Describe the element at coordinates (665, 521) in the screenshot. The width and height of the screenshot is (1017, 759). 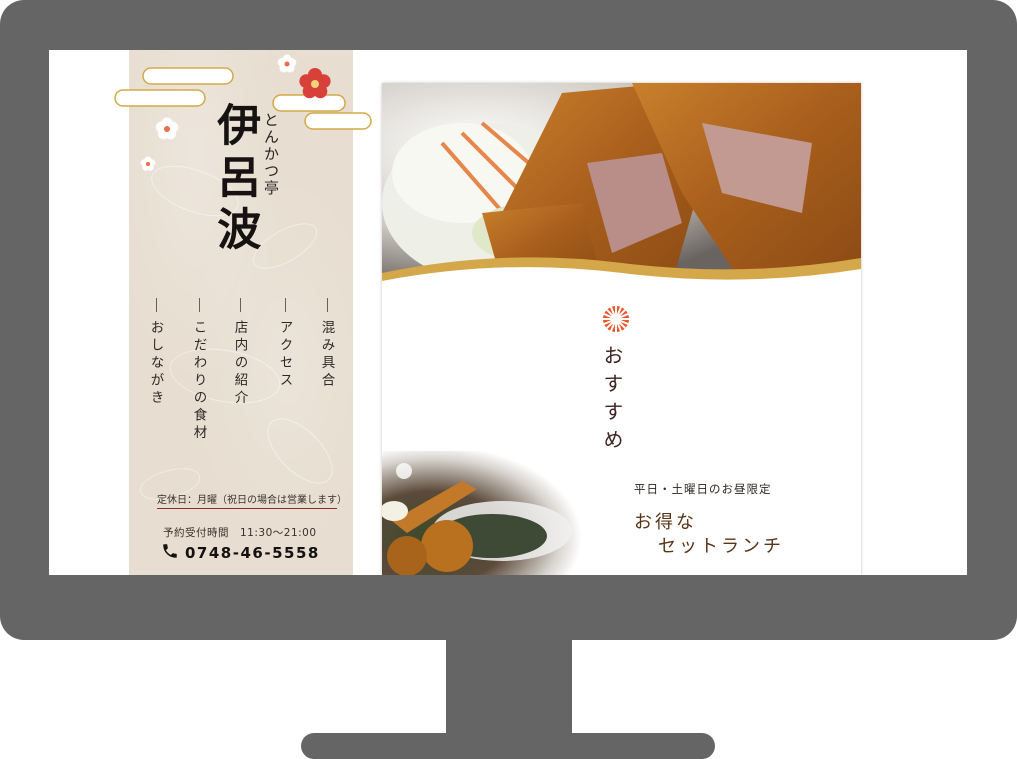
I see `lunch-title-line-1: お得な` at that location.